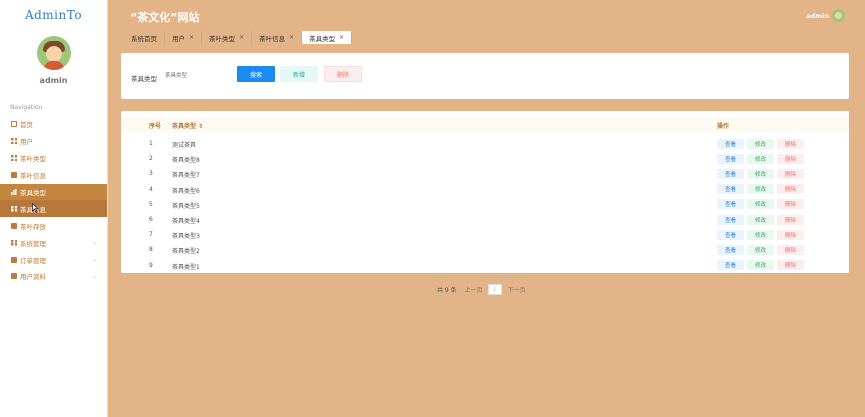 This screenshot has height=417, width=865. I want to click on row-type: 茶具类型7, so click(186, 176).